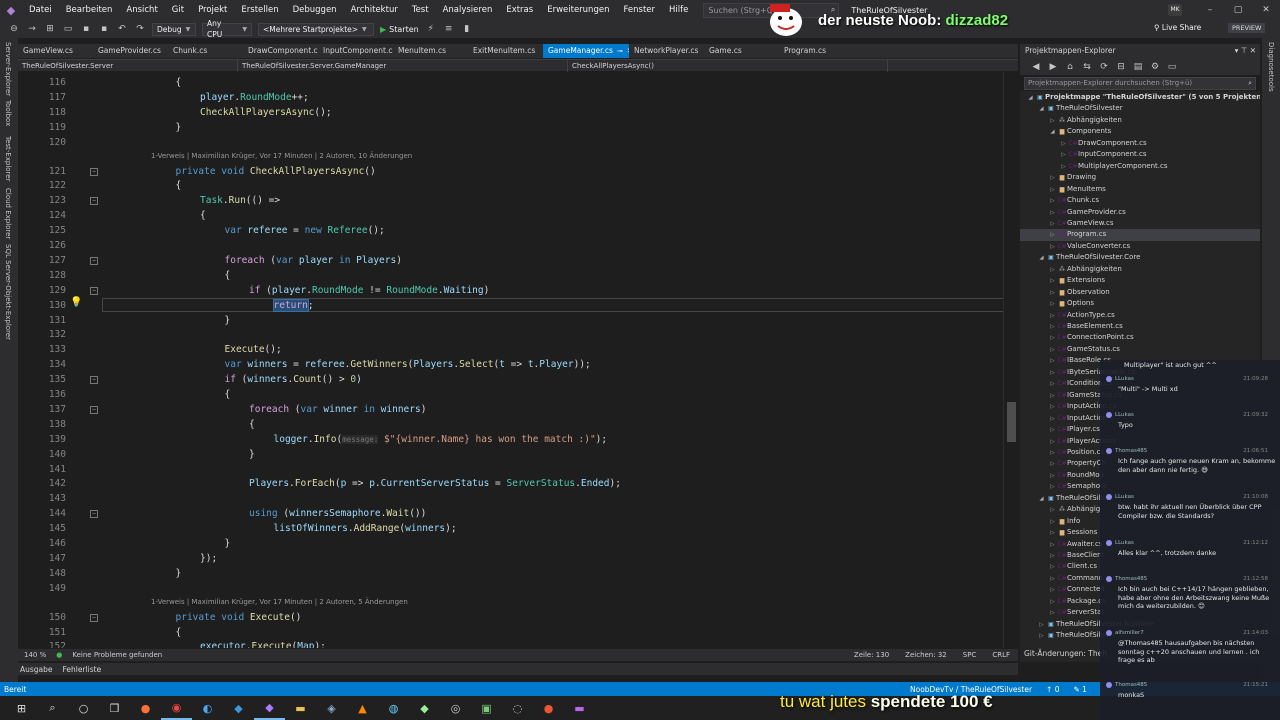  What do you see at coordinates (259, 10) in the screenshot?
I see `menu-erstellen: Erstellen` at bounding box center [259, 10].